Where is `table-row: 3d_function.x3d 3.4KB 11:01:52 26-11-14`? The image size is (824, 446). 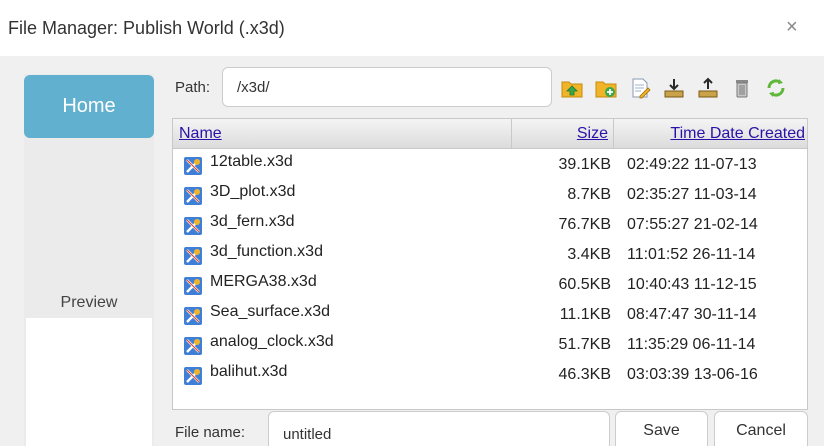
table-row: 3d_function.x3d 3.4KB 11:01:52 26-11-14 is located at coordinates (490, 255).